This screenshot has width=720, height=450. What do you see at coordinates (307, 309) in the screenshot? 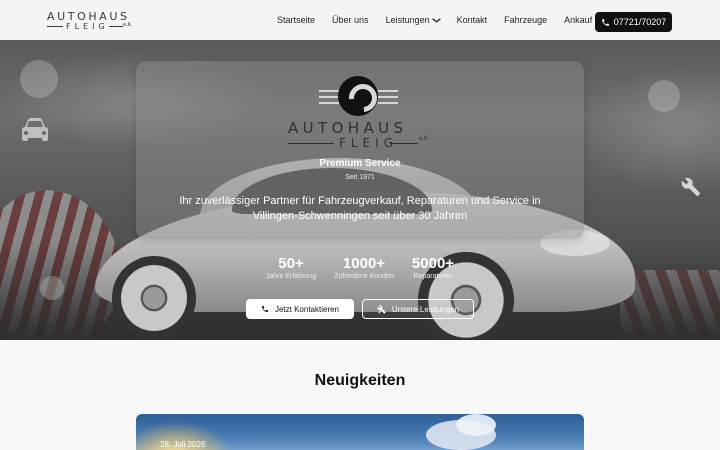
I see `contact-now-label: Jetzt Kontaktieren` at bounding box center [307, 309].